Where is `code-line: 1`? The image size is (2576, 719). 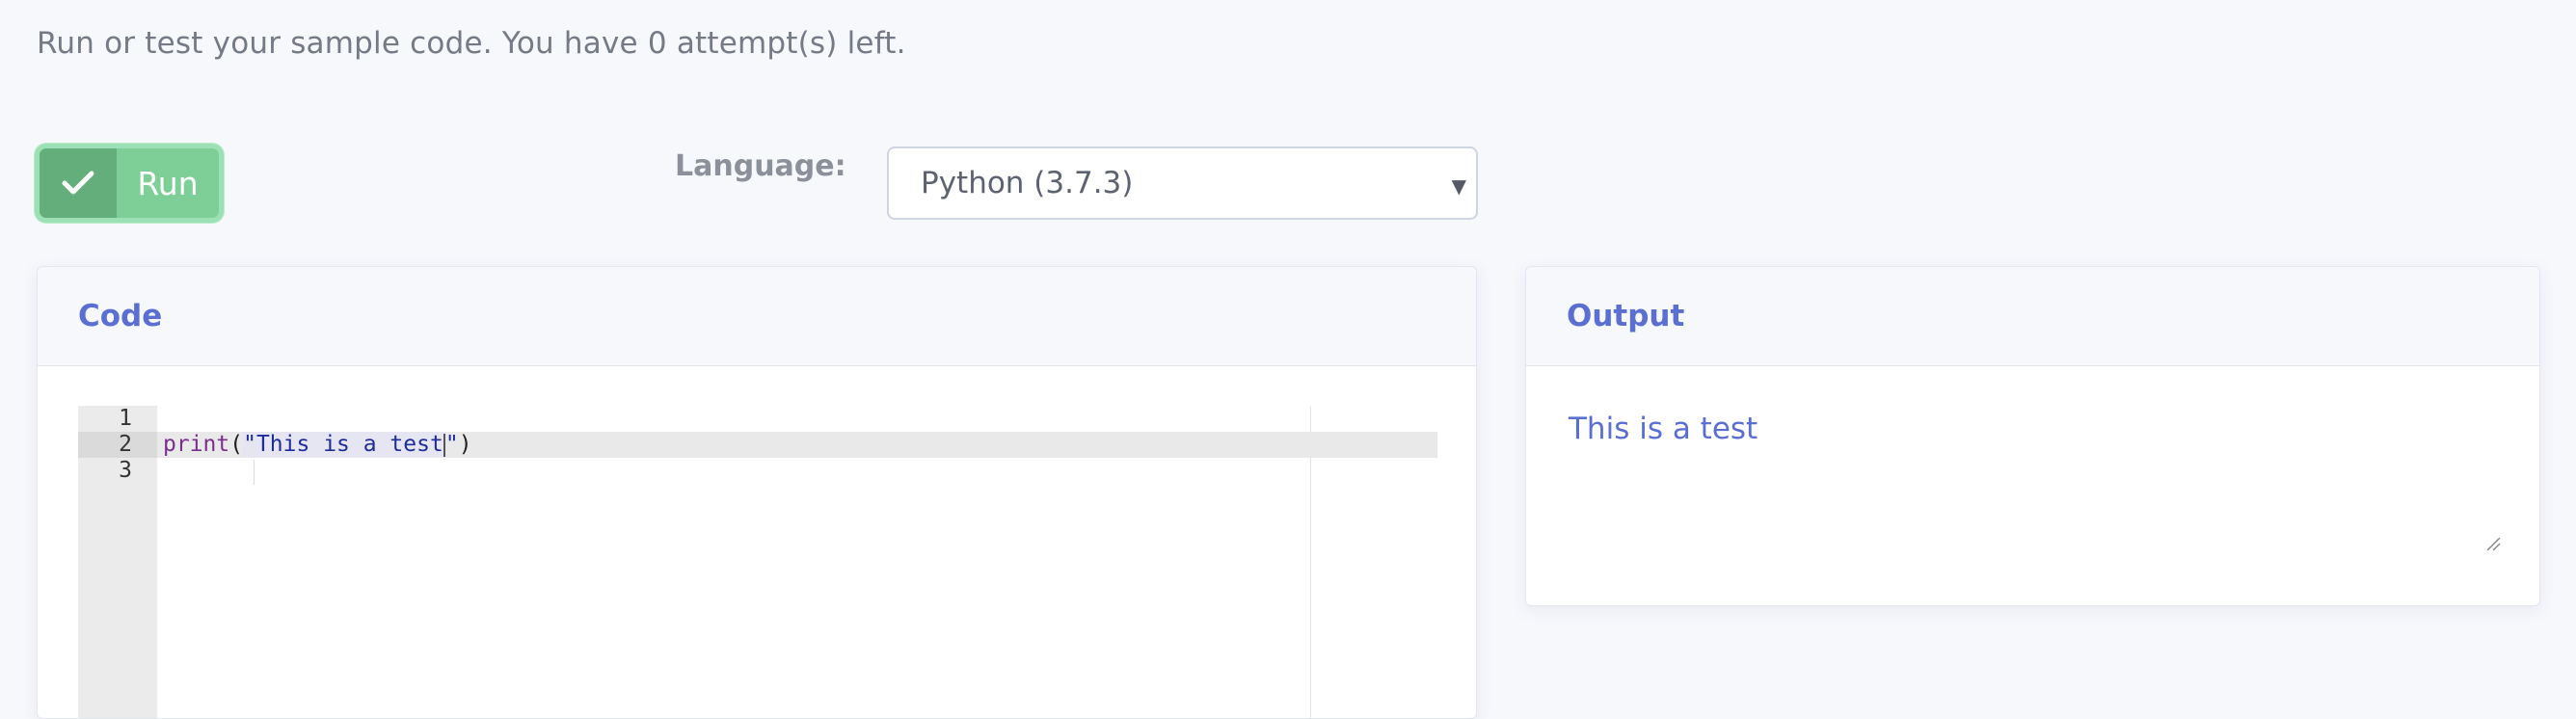
code-line: 1 is located at coordinates (758, 419).